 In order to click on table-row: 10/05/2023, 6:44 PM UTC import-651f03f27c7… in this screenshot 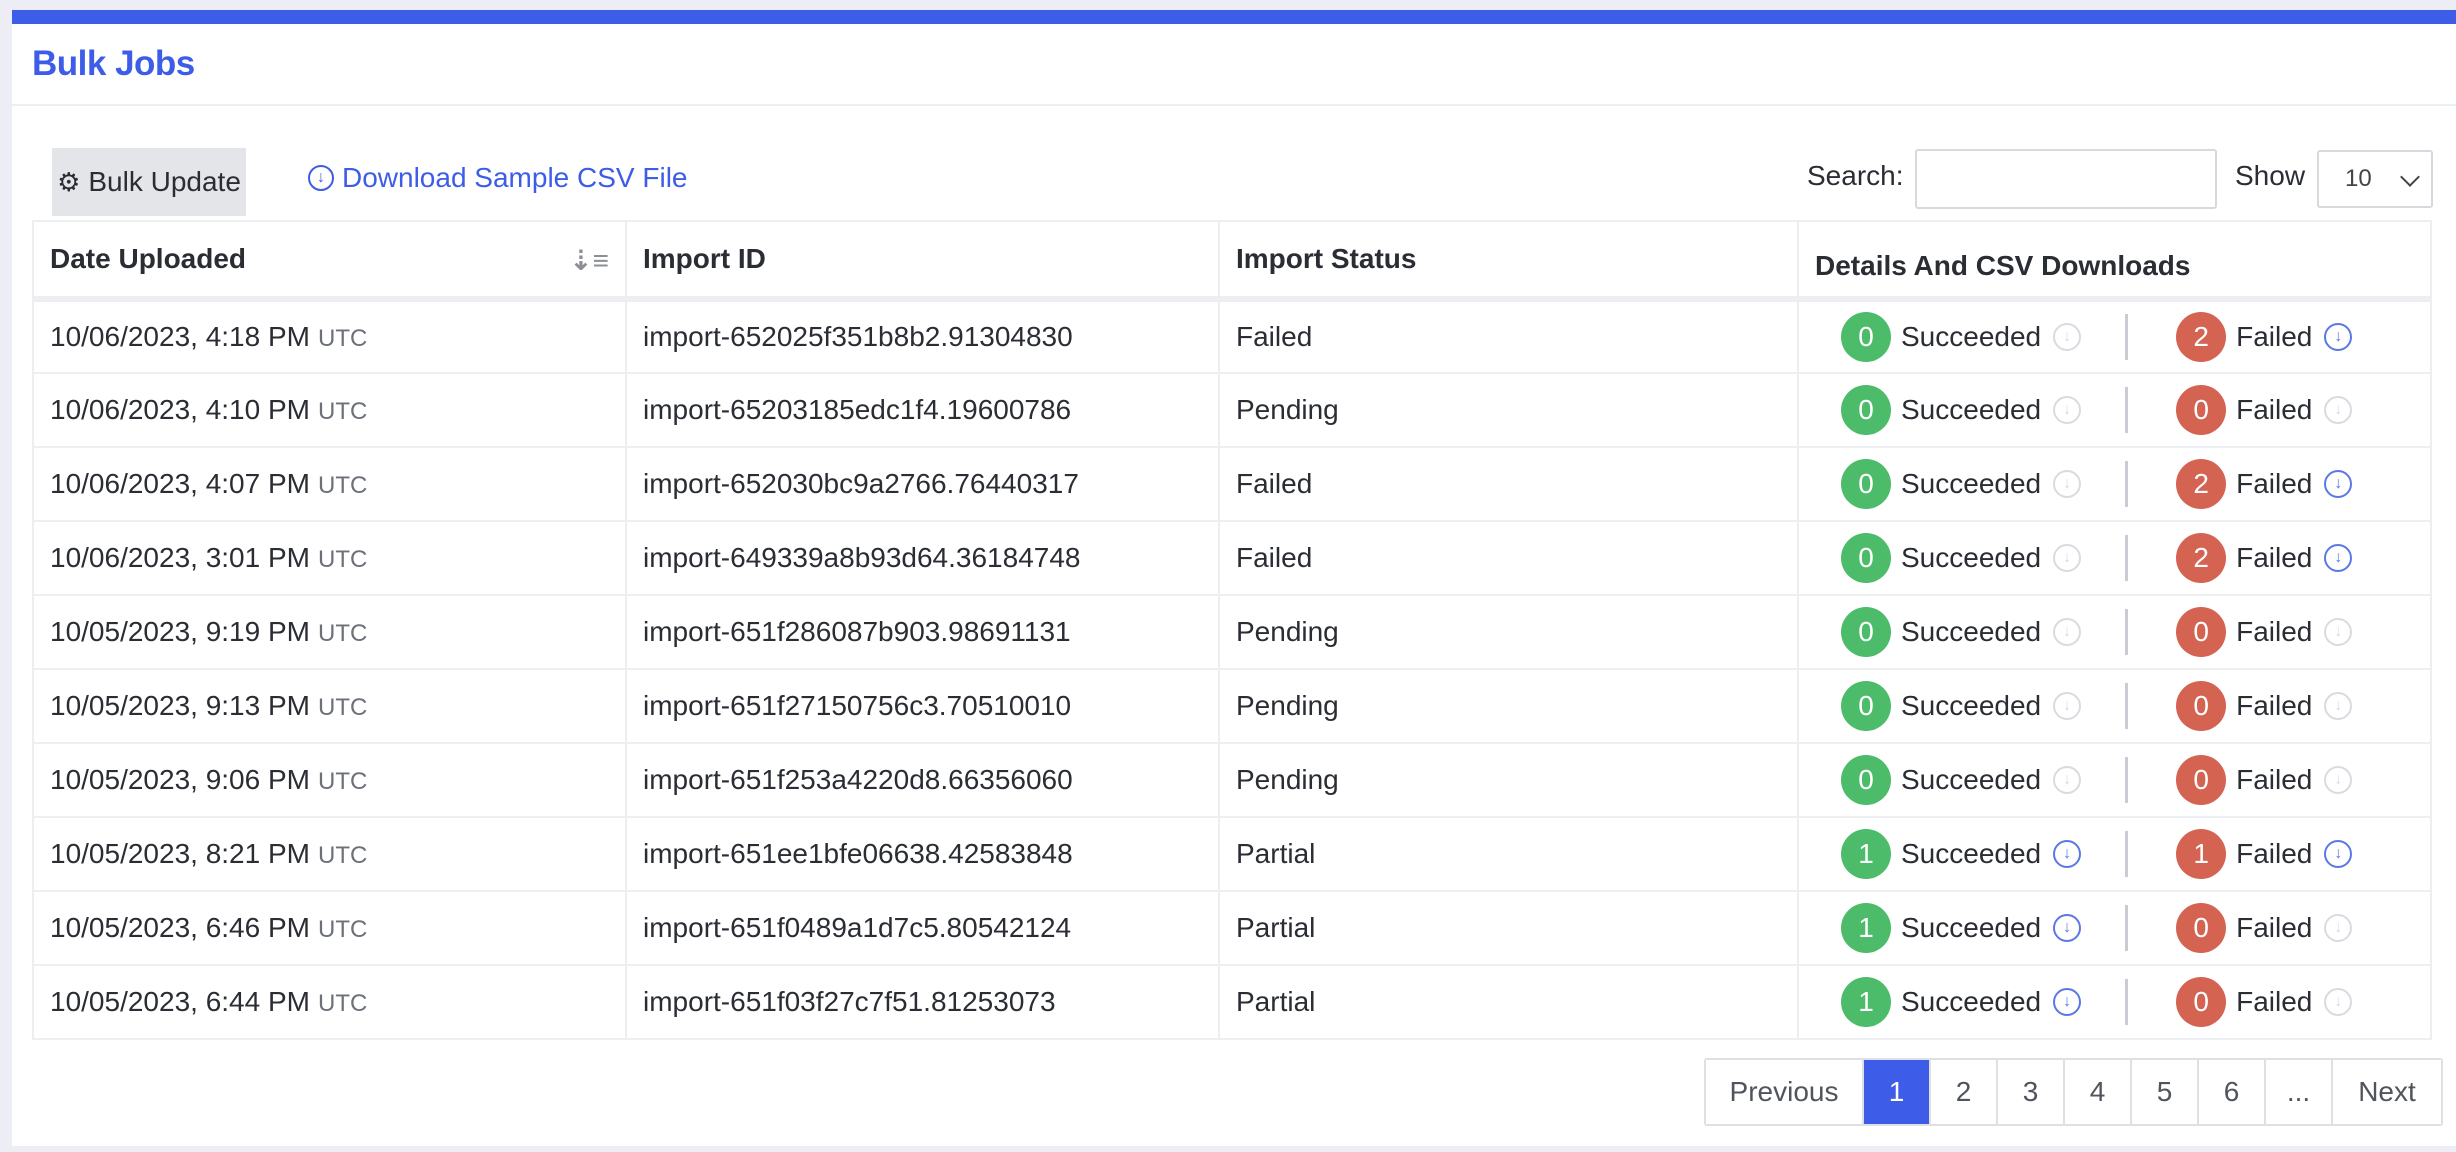, I will do `click(1232, 1002)`.